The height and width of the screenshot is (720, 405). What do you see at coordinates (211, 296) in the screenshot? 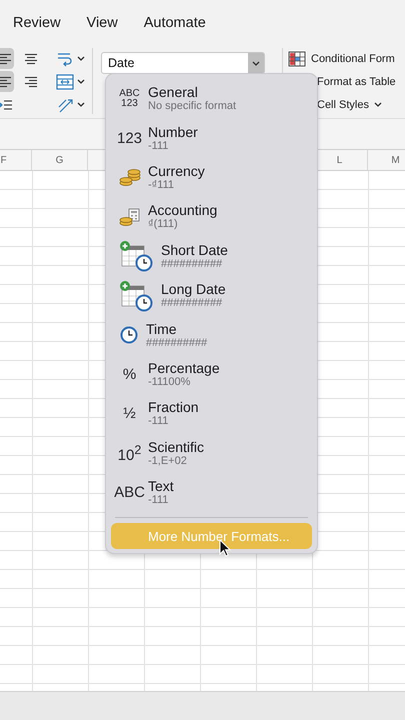
I see `format-option: Long Date ##########` at bounding box center [211, 296].